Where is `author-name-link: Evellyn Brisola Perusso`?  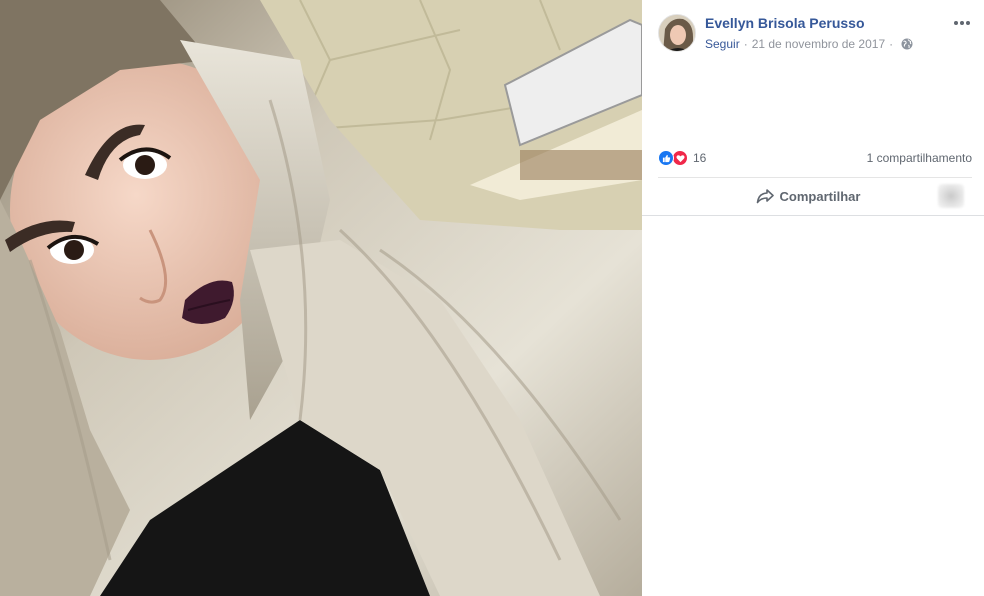
author-name-link: Evellyn Brisola Perusso is located at coordinates (785, 23).